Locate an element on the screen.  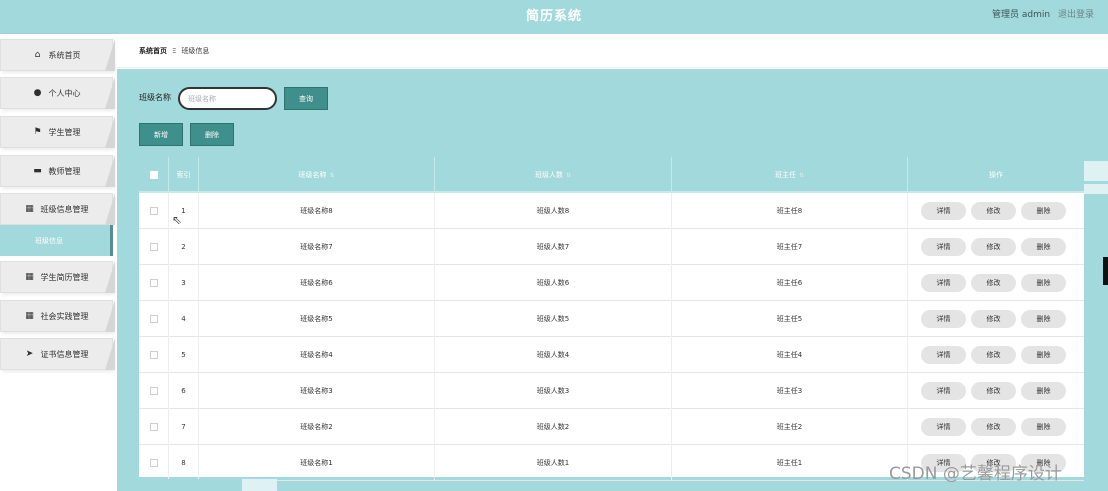
sidebar-item-certificates: ➤ 证书信息管理 is located at coordinates (57, 354).